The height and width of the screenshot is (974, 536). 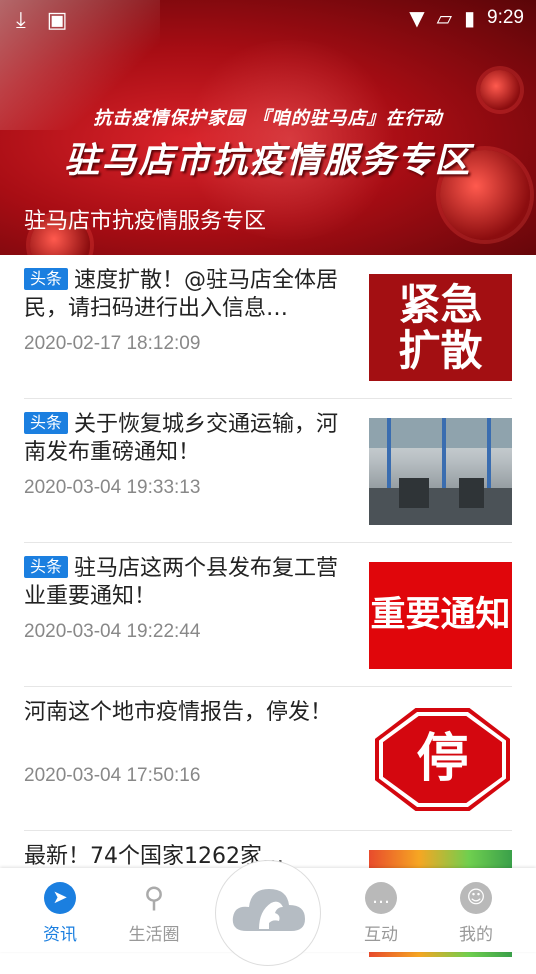 I want to click on tab-life-circle: ⚲ 生活圈, so click(x=154, y=910).